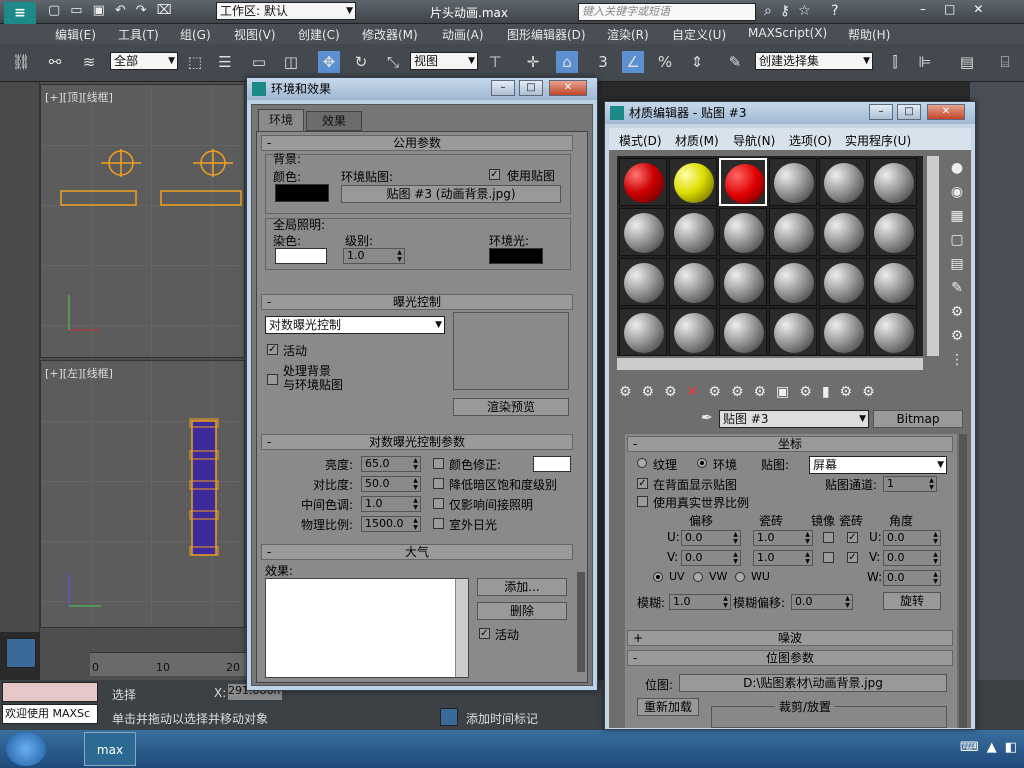 Image resolution: width=1024 pixels, height=768 pixels. Describe the element at coordinates (272, 379) in the screenshot. I see `process-bg-checkbox` at that location.